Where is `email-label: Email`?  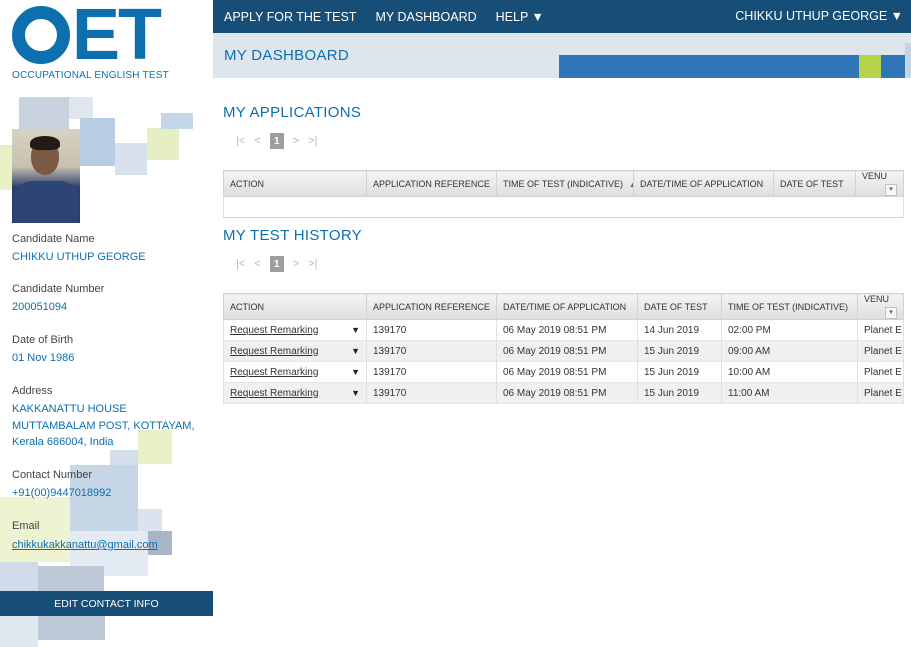 email-label: Email is located at coordinates (26, 526).